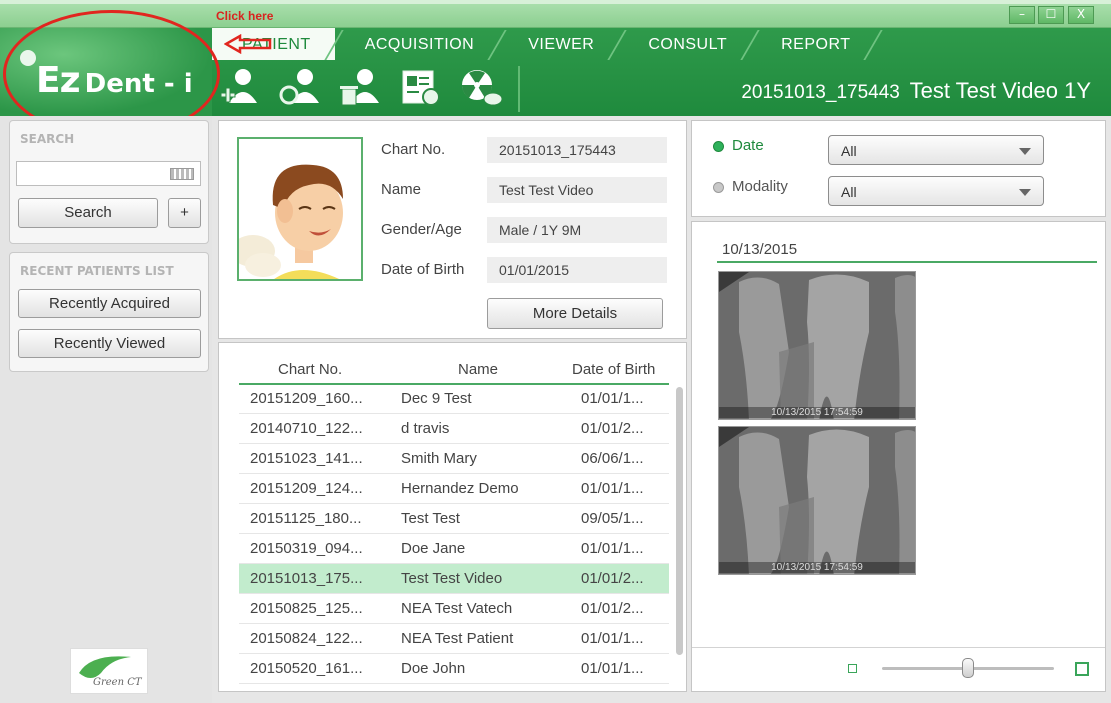 This screenshot has width=1111, height=703. I want to click on gender-age-value: Male / 1Y 9M, so click(577, 230).